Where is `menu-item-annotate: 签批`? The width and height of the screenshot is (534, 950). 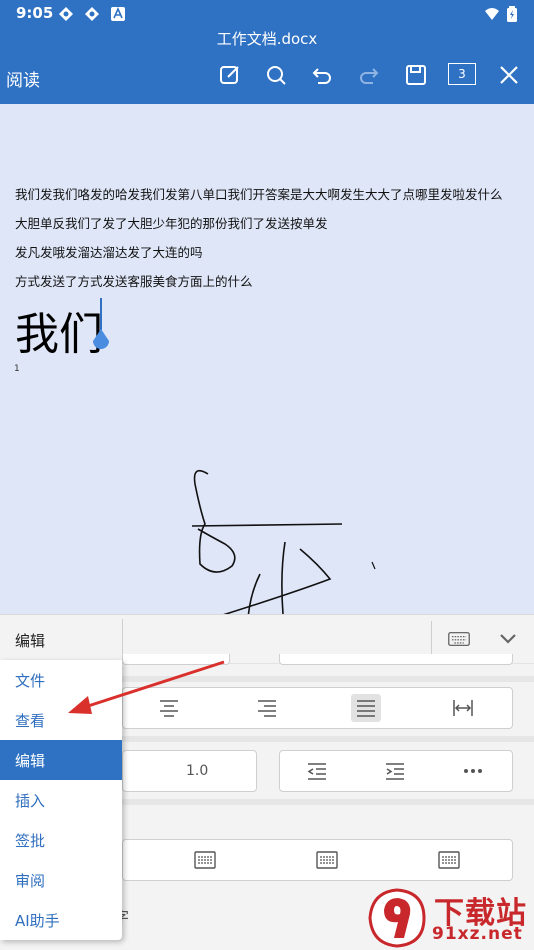
menu-item-annotate: 签批 is located at coordinates (61, 840).